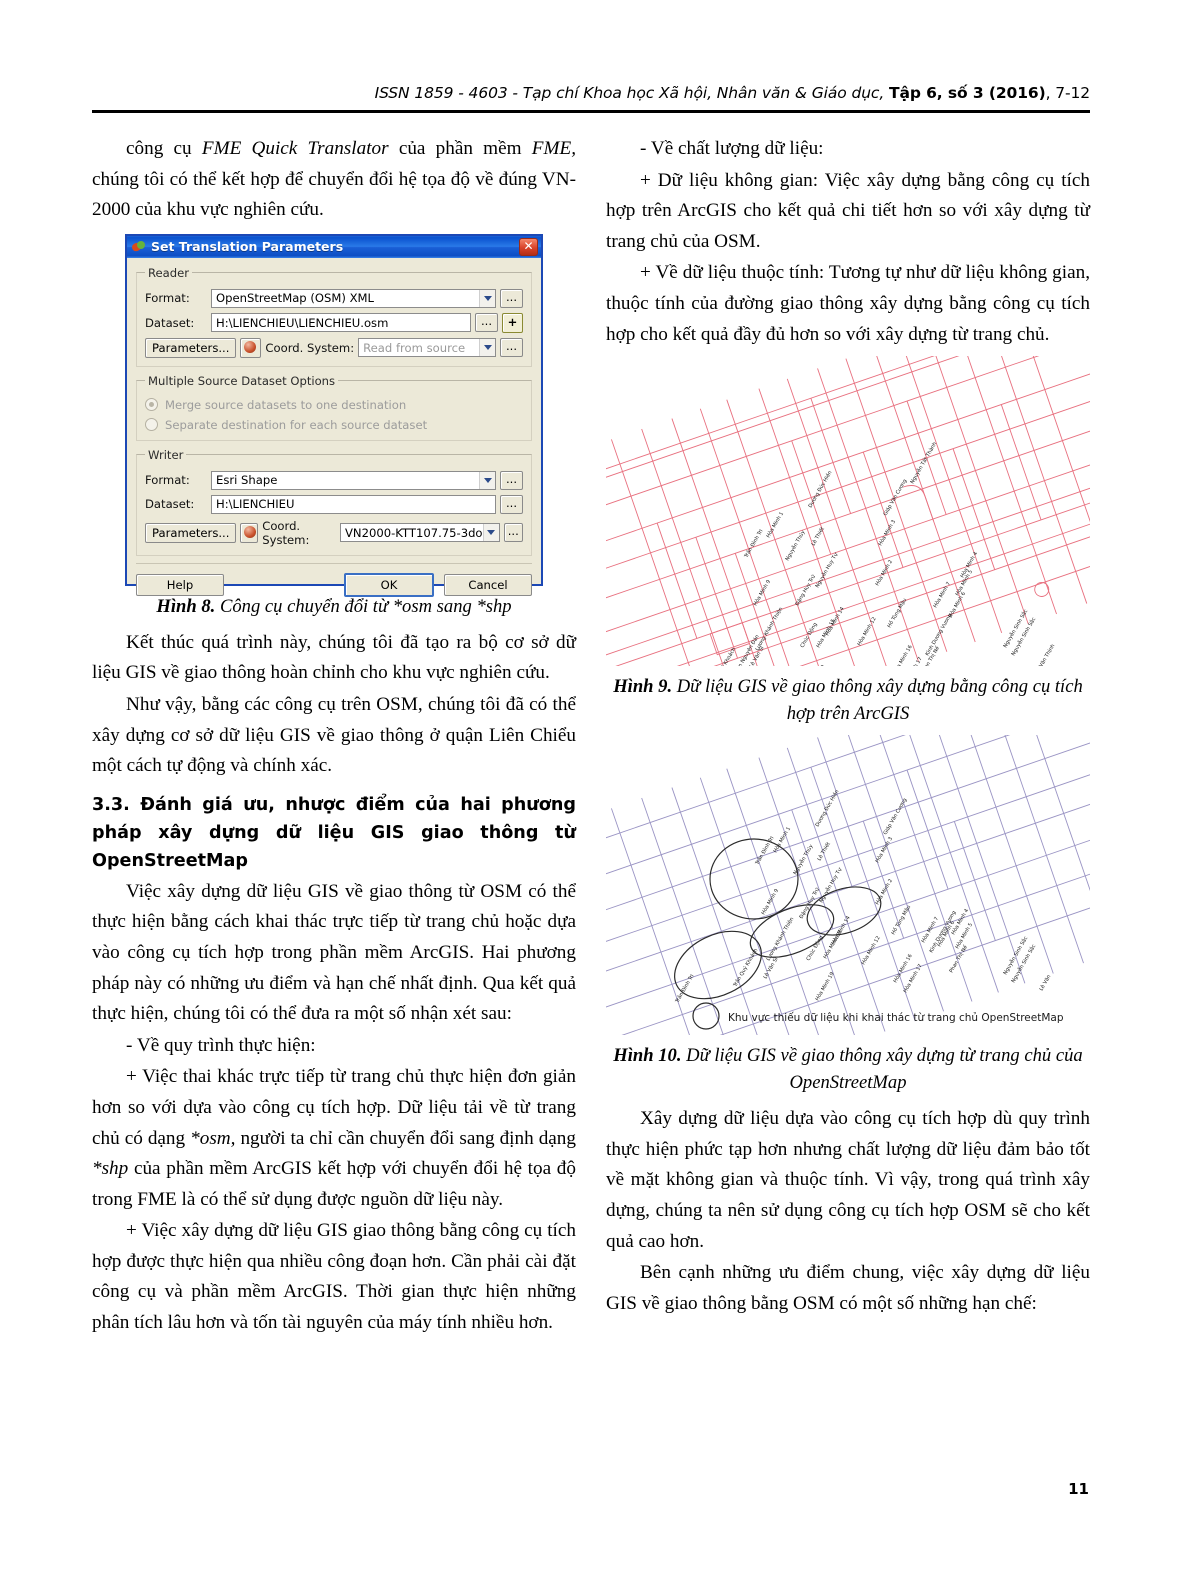 The width and height of the screenshot is (1181, 1594). What do you see at coordinates (334, 584) in the screenshot?
I see `dialog-footer: Help OK Cancel` at bounding box center [334, 584].